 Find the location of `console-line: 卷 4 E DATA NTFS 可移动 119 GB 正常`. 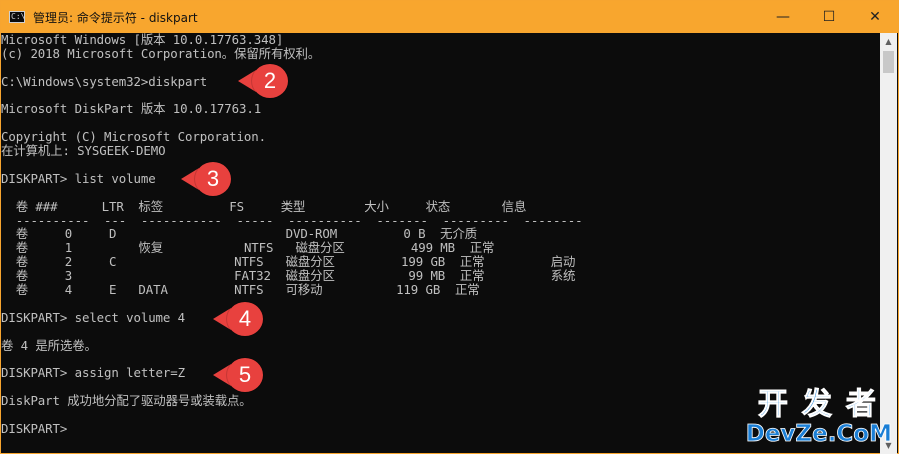

console-line: 卷 4 E DATA NTFS 可移动 119 GB 正常 is located at coordinates (240, 290).